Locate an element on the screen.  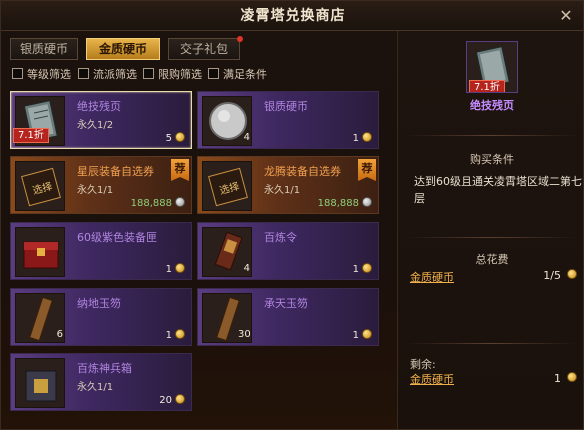
filter-label: 限购筛选 is located at coordinates (180, 74).